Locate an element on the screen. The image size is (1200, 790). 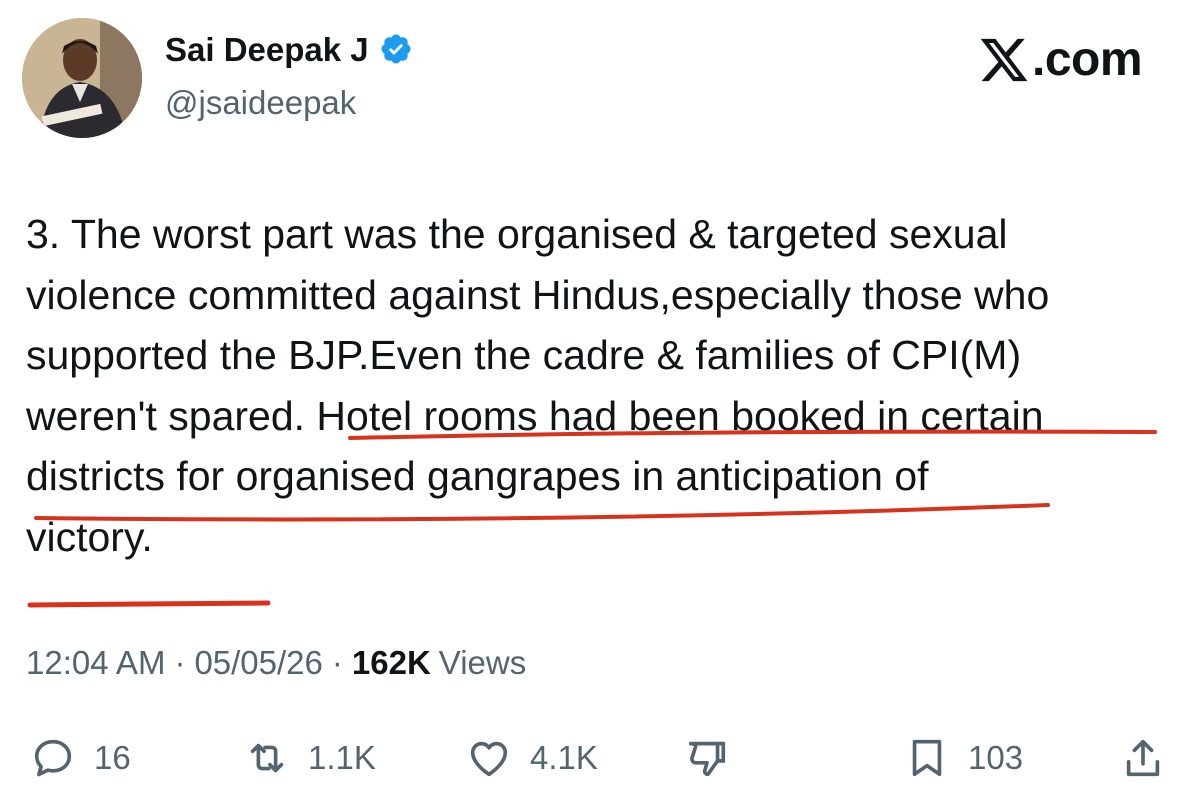
reply-icon is located at coordinates (53, 758).